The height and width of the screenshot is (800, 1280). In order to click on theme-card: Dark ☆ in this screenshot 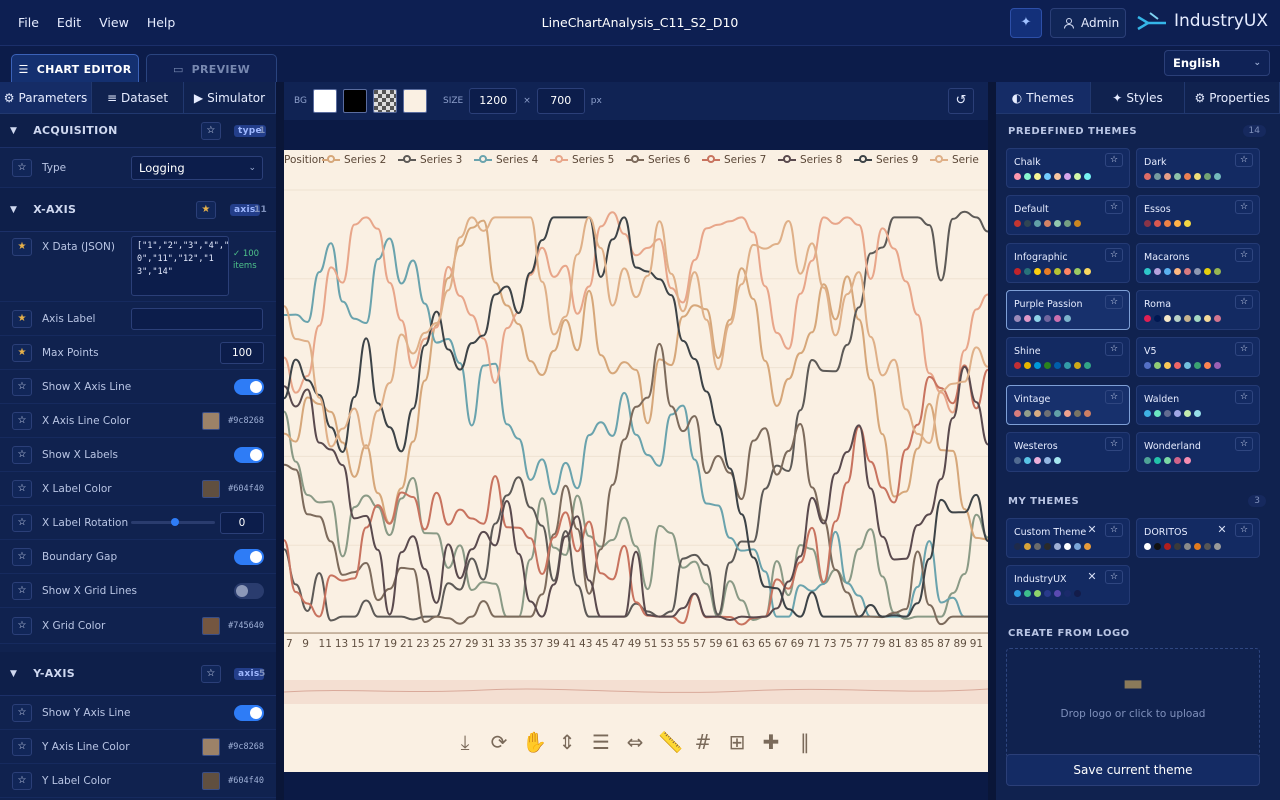, I will do `click(1198, 168)`.